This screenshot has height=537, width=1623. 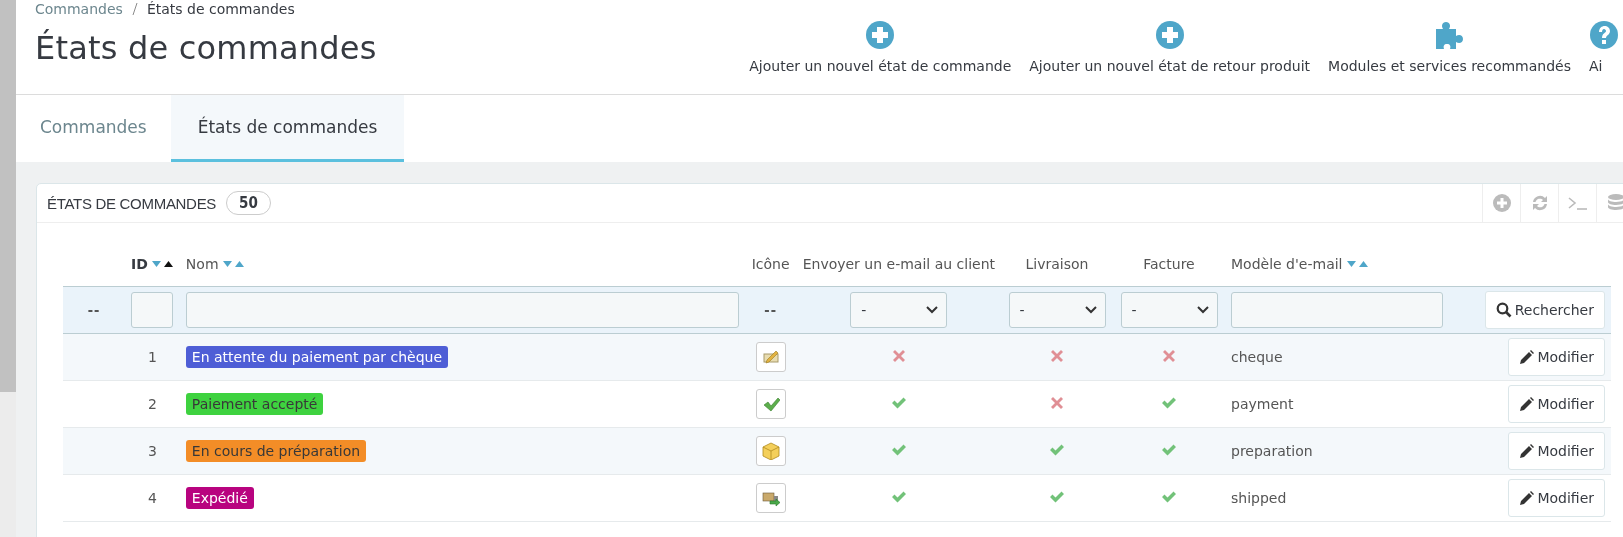 What do you see at coordinates (1449, 35) in the screenshot?
I see `puzzle-icon` at bounding box center [1449, 35].